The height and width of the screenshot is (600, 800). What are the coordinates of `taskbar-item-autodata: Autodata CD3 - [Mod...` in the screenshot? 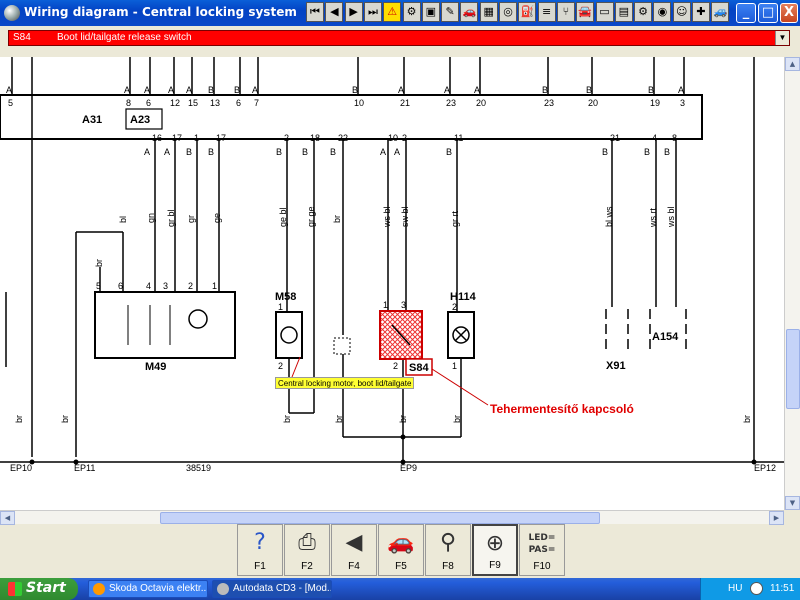 It's located at (272, 589).